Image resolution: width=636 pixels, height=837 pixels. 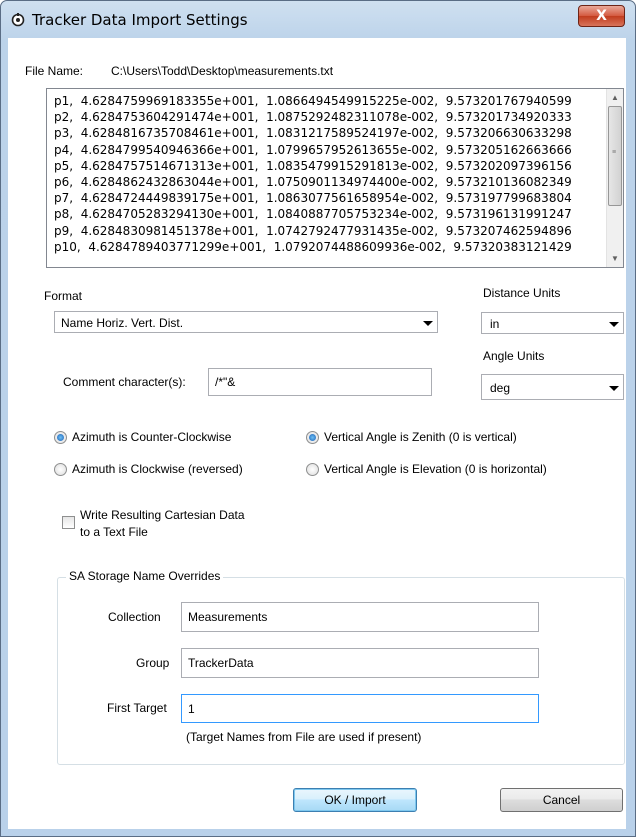 I want to click on collection-input, so click(x=360, y=617).